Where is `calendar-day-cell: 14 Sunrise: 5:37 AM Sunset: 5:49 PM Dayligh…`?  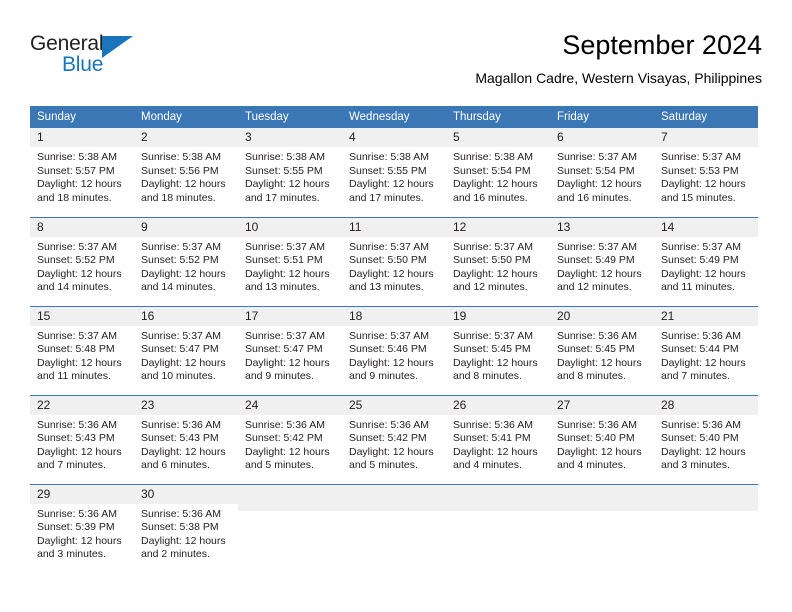
calendar-day-cell: 14 Sunrise: 5:37 AM Sunset: 5:49 PM Dayligh… is located at coordinates (706, 261).